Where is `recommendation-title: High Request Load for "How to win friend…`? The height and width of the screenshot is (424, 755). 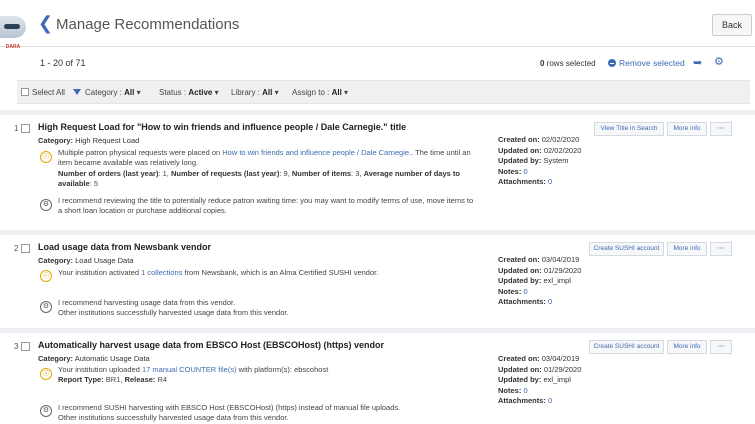
recommendation-title: High Request Load for "How to win friend… is located at coordinates (222, 127).